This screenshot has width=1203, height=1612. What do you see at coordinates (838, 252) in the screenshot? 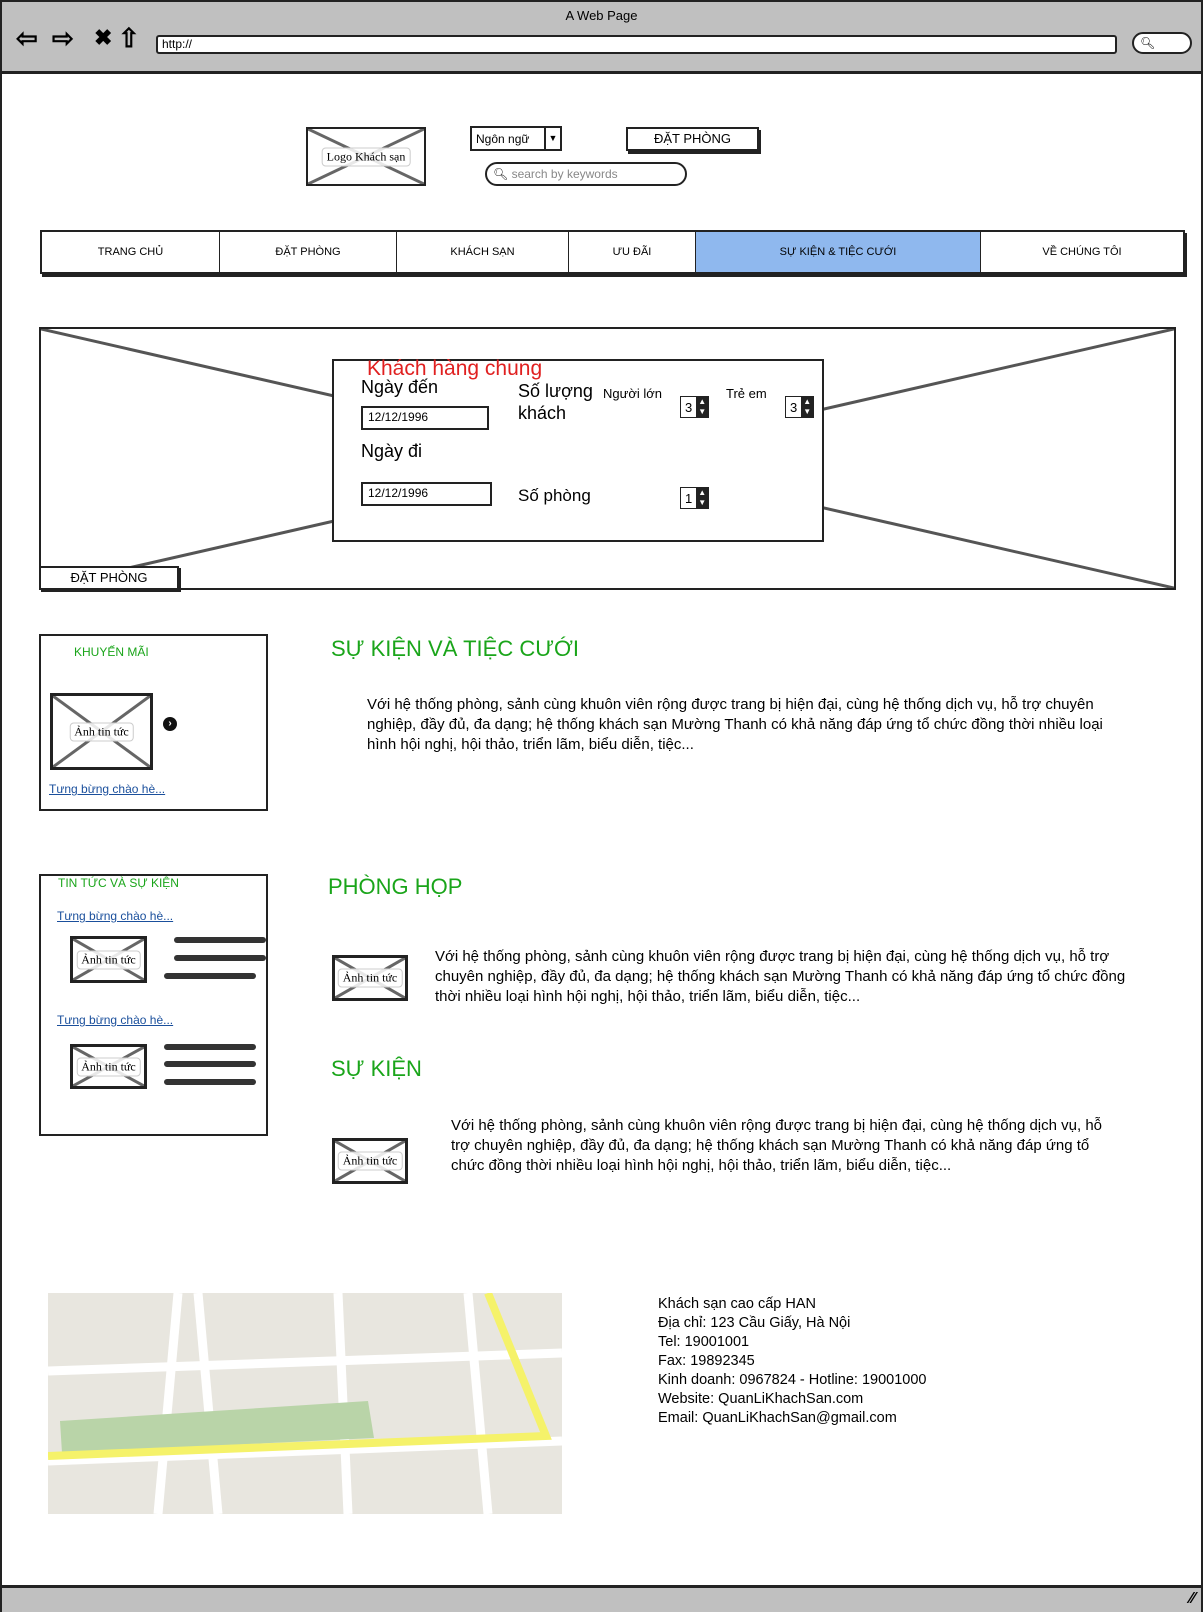
I see `nav-item-events-weddings: SỰ KIỆN & TIỆC CƯỚI` at bounding box center [838, 252].